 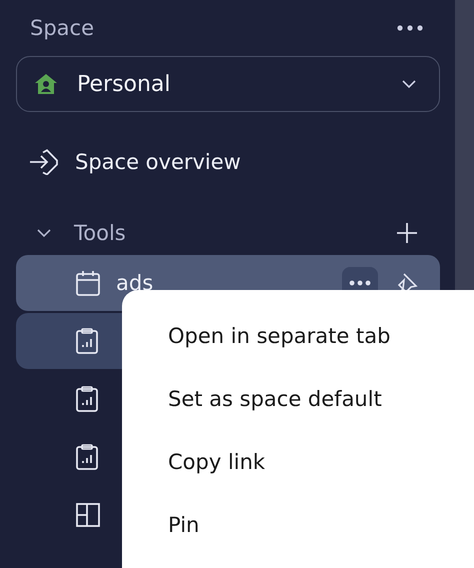 What do you see at coordinates (135, 283) in the screenshot?
I see `tool-name: ads` at bounding box center [135, 283].